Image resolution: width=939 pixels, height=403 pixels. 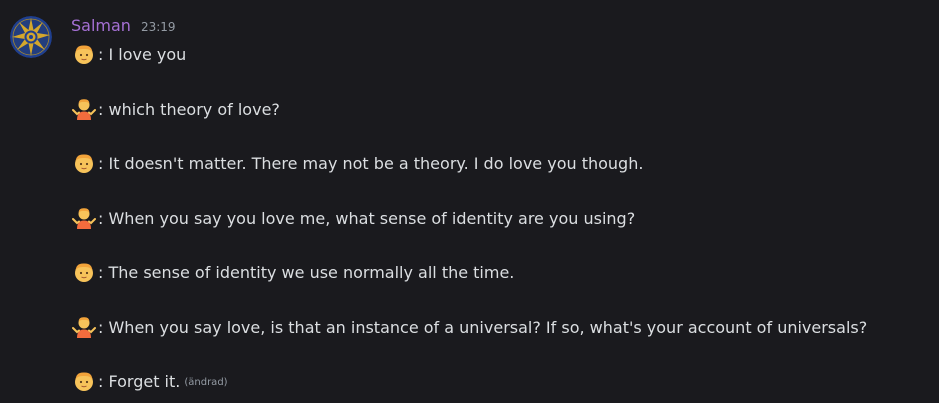 I want to click on message-line: : Forget it. (ändrad), so click(x=150, y=381).